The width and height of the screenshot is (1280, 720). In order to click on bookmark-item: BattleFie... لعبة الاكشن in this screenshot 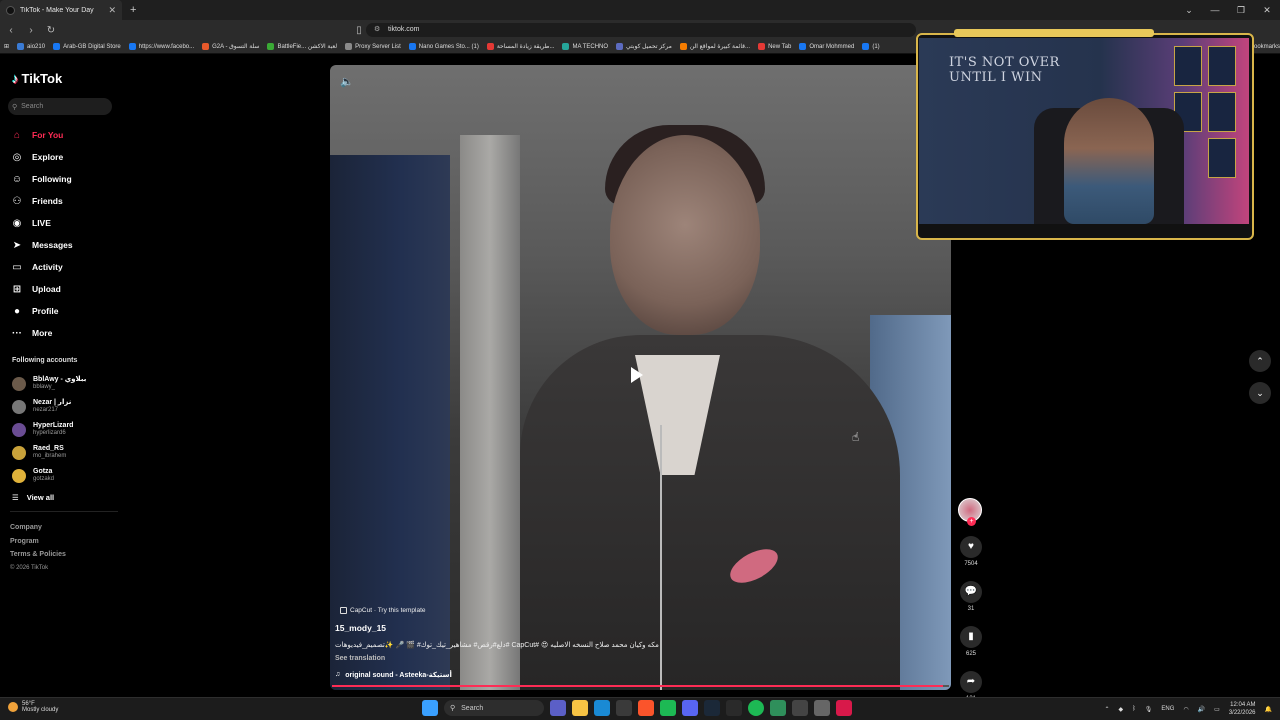, I will do `click(302, 46)`.